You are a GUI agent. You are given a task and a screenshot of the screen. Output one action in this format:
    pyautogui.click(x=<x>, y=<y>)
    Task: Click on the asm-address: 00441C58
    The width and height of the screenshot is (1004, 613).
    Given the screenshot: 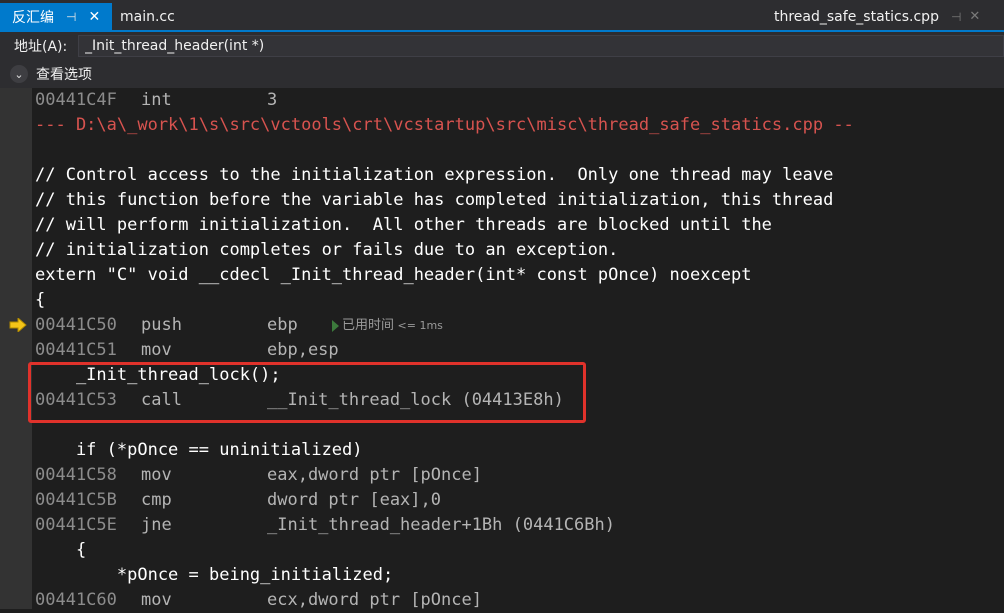 What is the action you would take?
    pyautogui.click(x=76, y=475)
    